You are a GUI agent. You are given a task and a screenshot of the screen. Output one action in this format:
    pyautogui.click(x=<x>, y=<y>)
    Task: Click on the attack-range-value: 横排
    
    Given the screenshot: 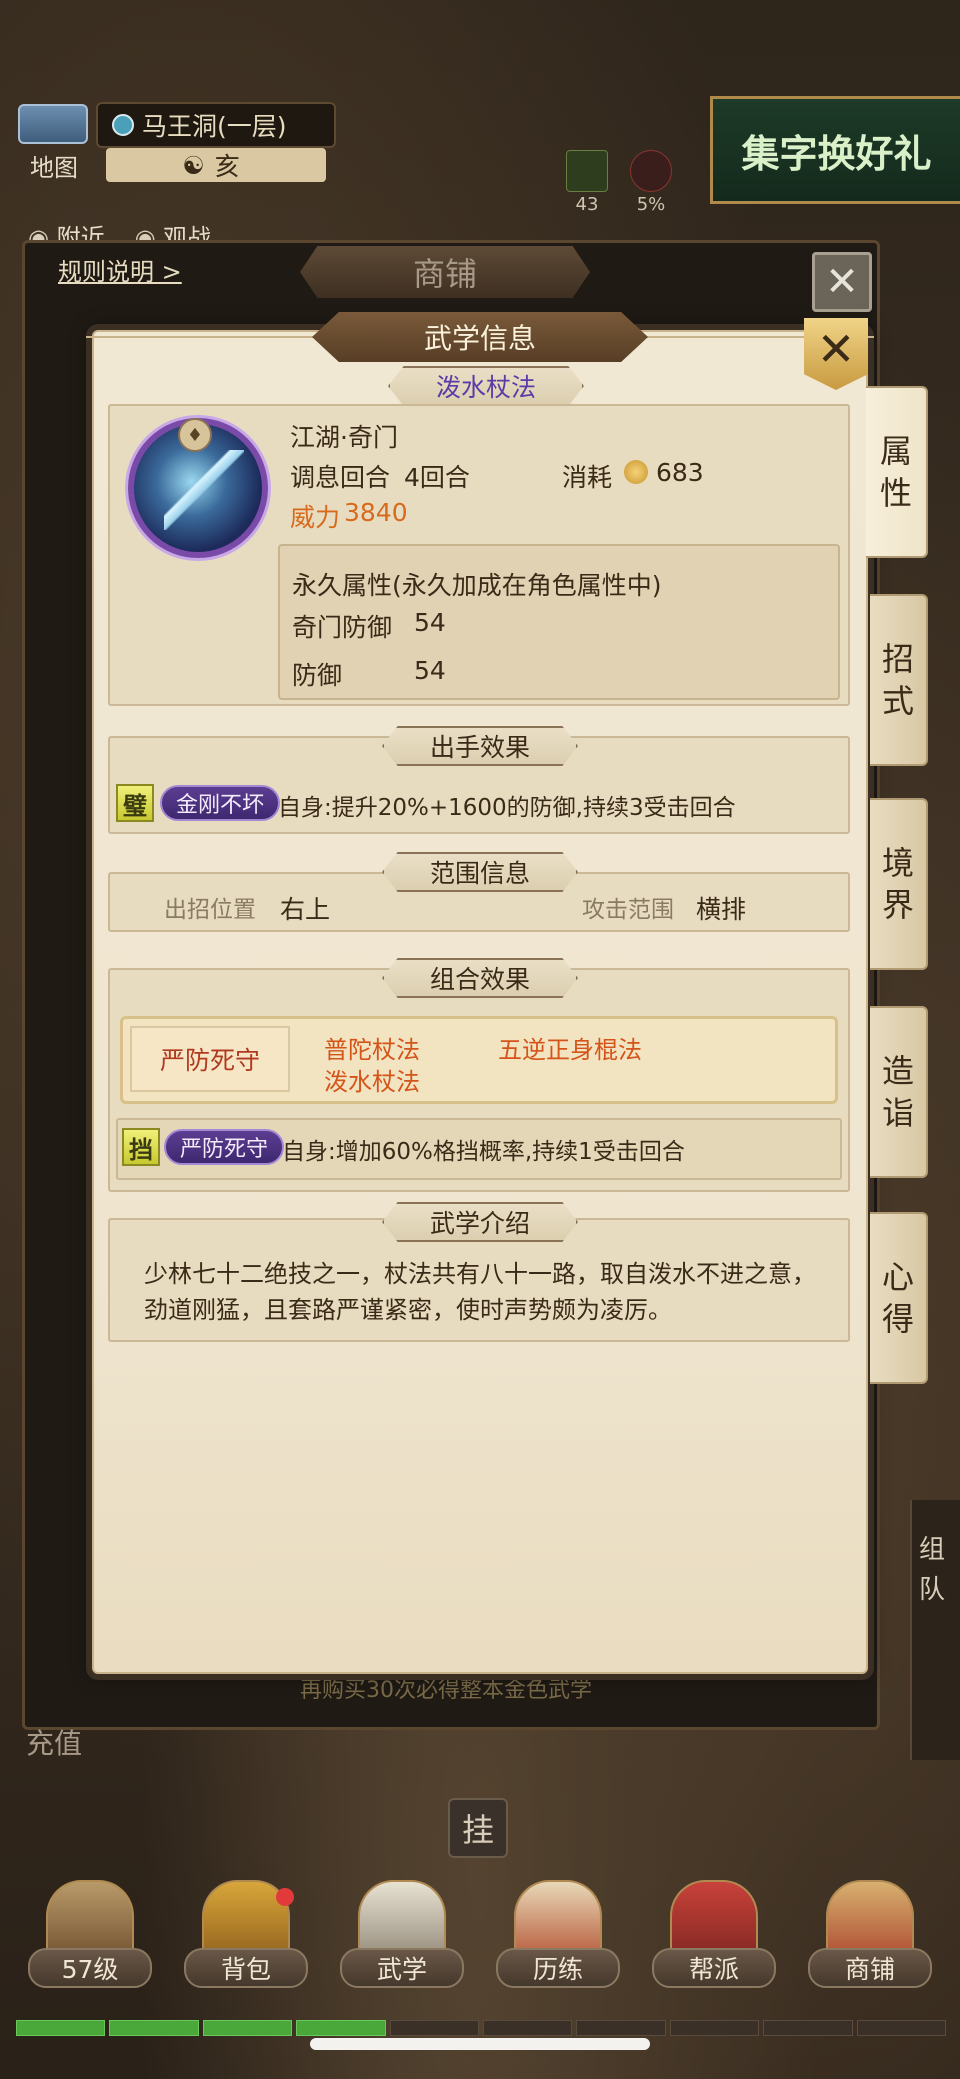 What is the action you would take?
    pyautogui.click(x=721, y=909)
    